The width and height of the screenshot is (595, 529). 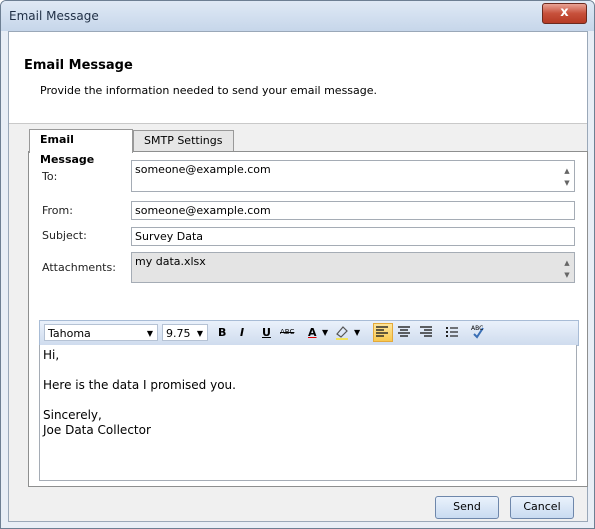 What do you see at coordinates (222, 332) in the screenshot?
I see `bold-icon: B` at bounding box center [222, 332].